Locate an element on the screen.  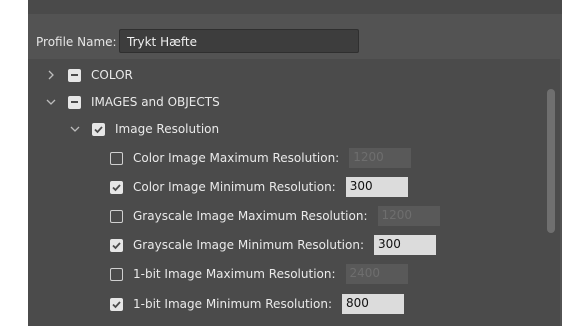
tree-item-color: COLOR is located at coordinates (89, 75).